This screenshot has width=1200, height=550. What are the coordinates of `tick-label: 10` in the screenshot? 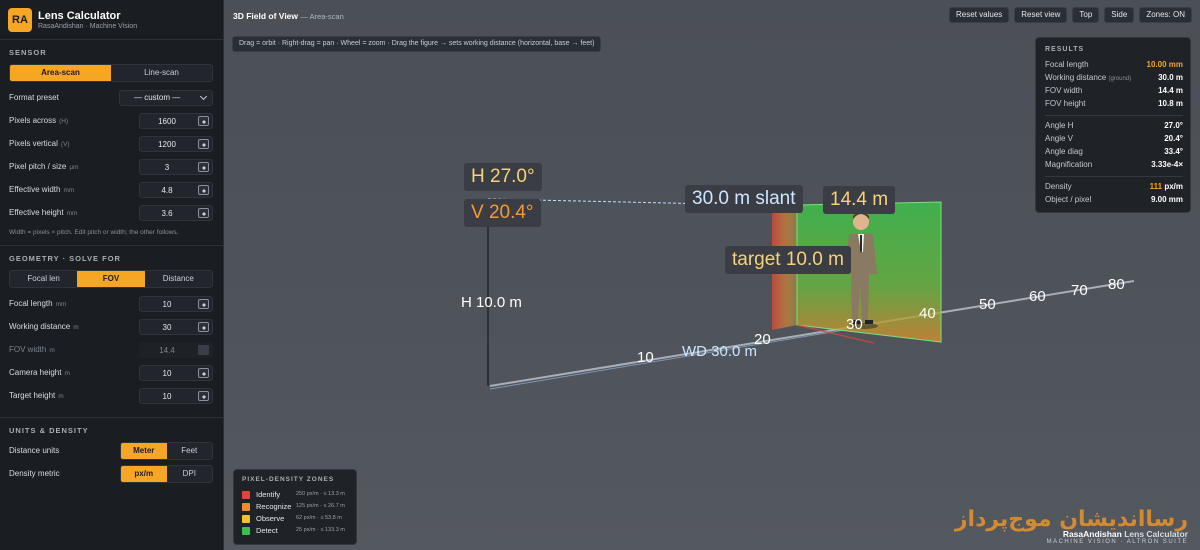 It's located at (645, 357).